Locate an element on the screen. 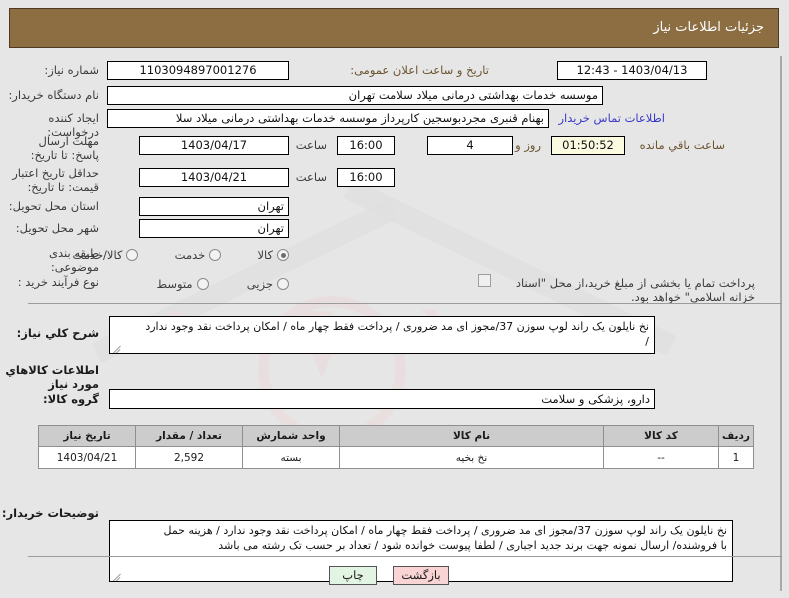 The width and height of the screenshot is (789, 598). cell-code: -- is located at coordinates (661, 457).